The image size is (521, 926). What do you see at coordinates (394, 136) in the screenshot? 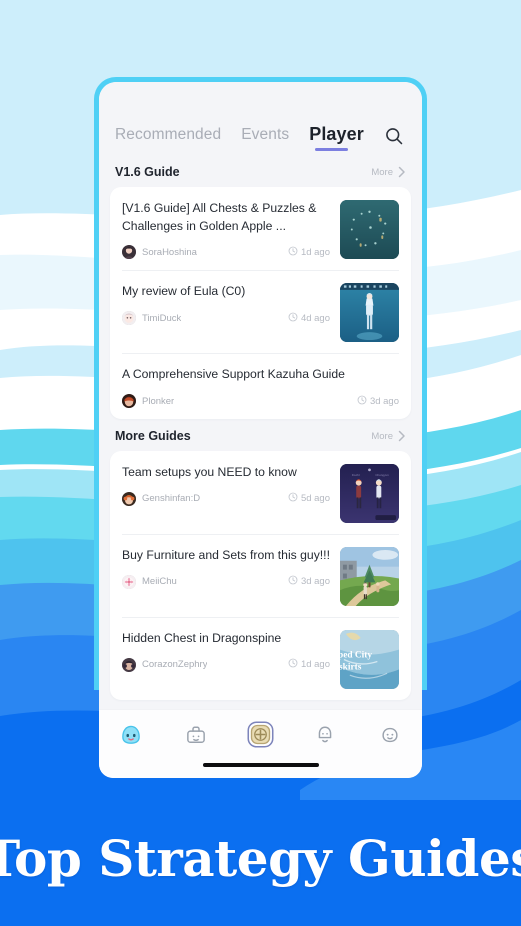
I see `search-icon` at bounding box center [394, 136].